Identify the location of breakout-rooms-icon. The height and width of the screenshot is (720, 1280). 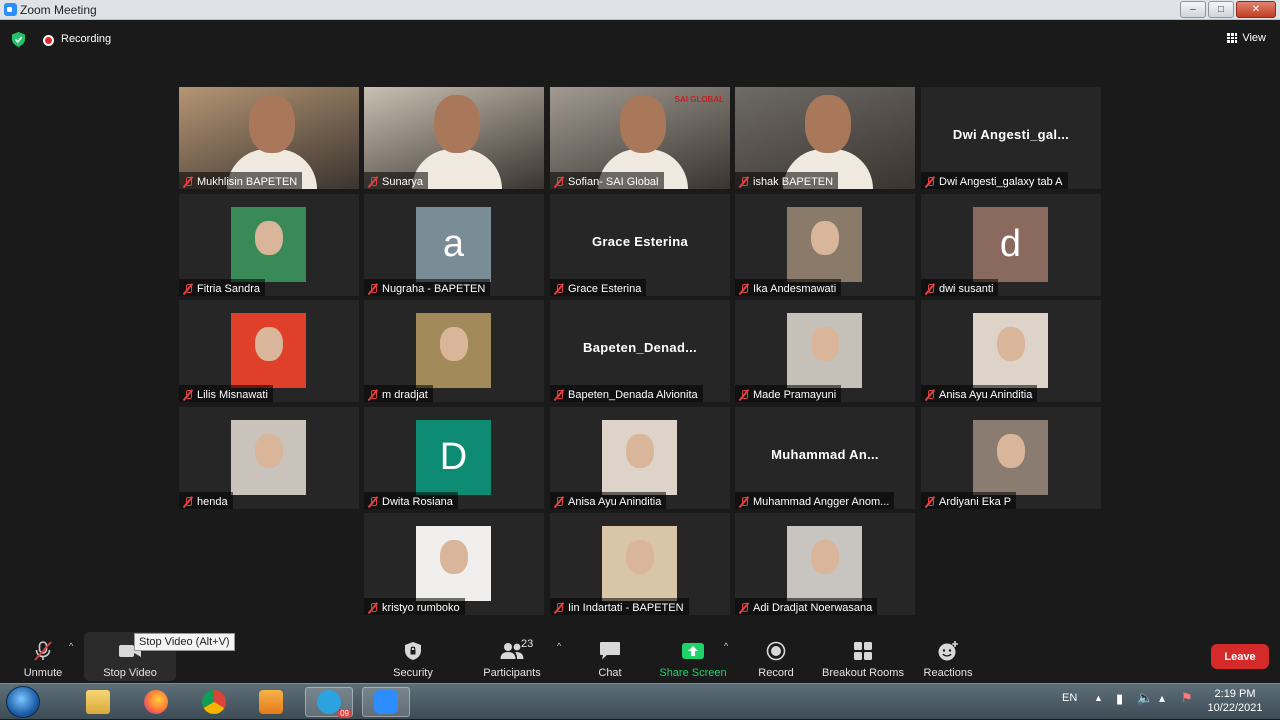
(863, 651).